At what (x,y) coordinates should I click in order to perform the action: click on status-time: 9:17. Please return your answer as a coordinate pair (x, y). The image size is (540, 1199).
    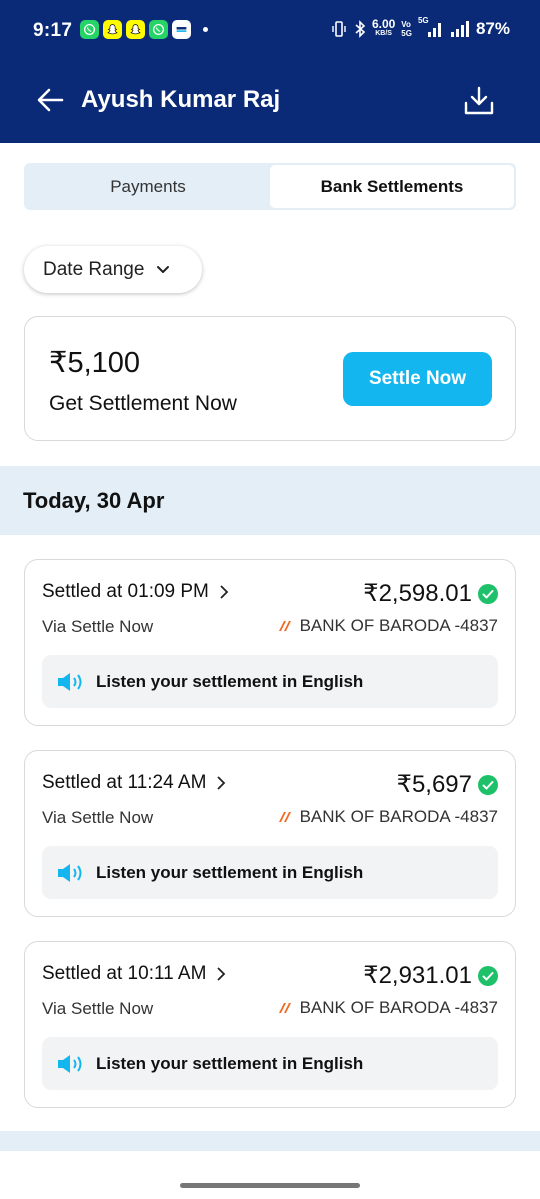
    Looking at the image, I should click on (53, 30).